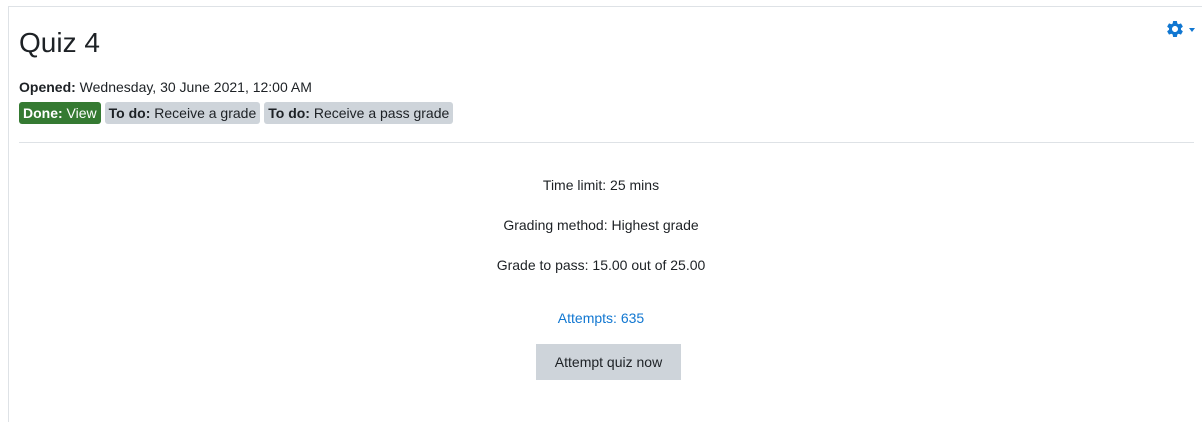 The width and height of the screenshot is (1202, 422). I want to click on grade-to-pass-text: Grade to pass: 15.00 out of 25.00, so click(601, 265).